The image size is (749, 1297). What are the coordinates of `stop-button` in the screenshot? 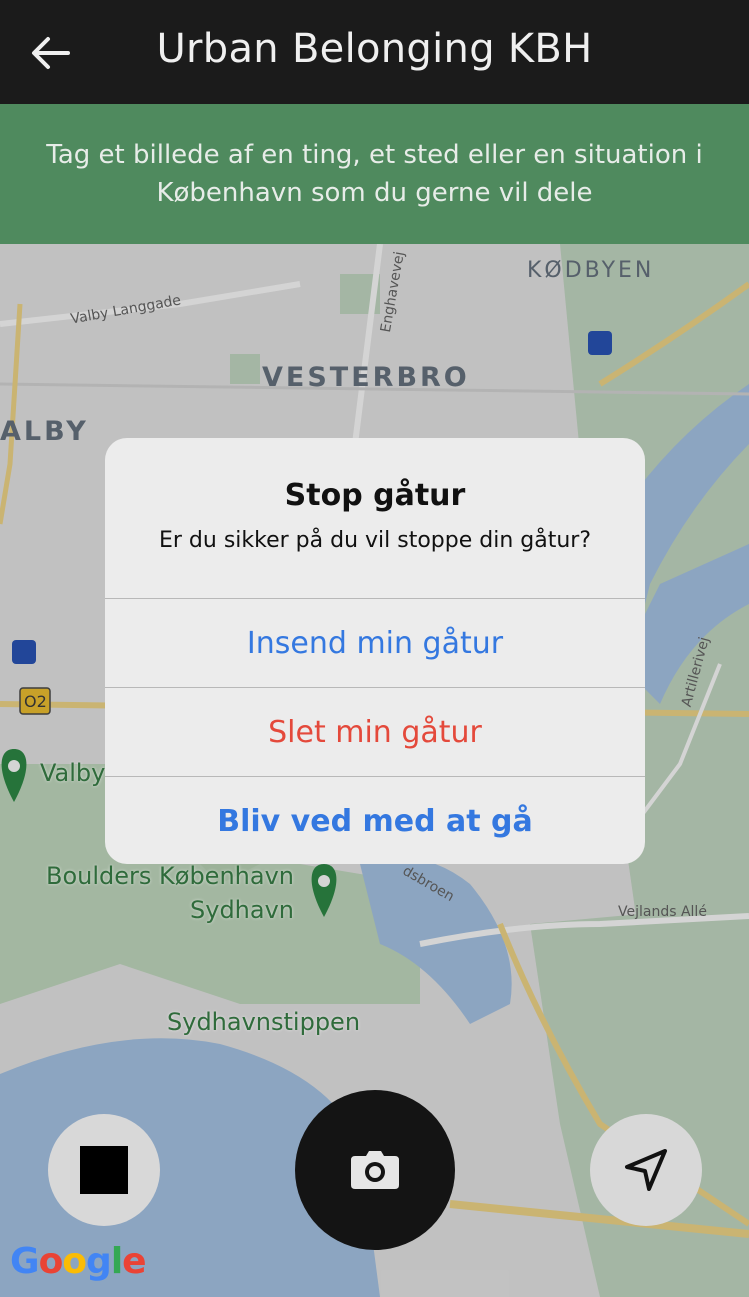 It's located at (104, 1170).